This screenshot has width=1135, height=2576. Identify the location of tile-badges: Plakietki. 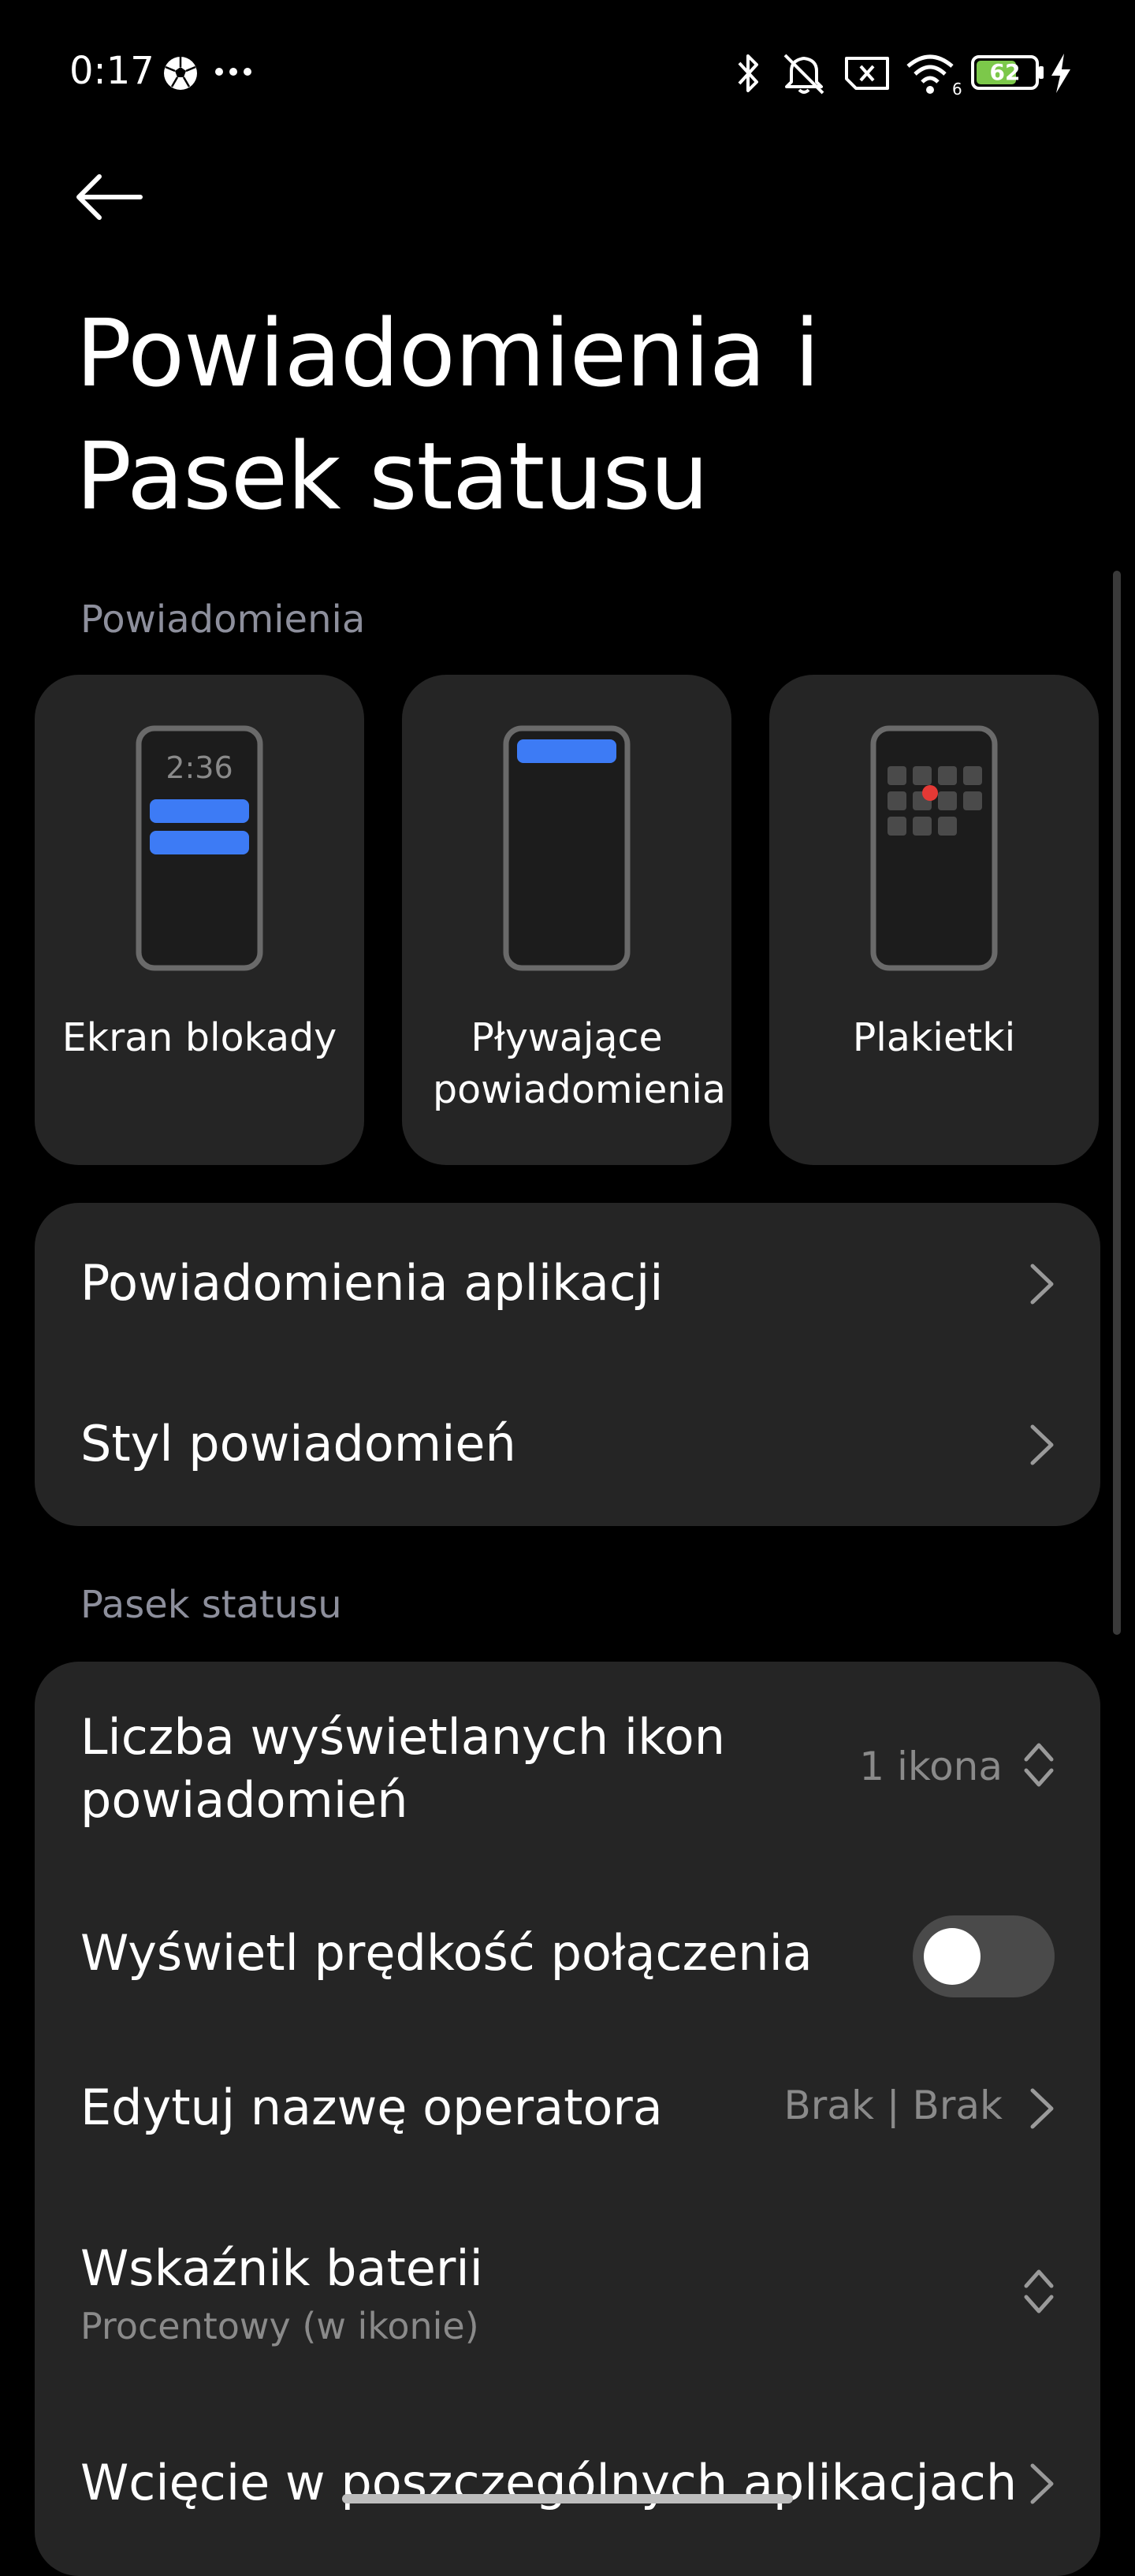
(934, 920).